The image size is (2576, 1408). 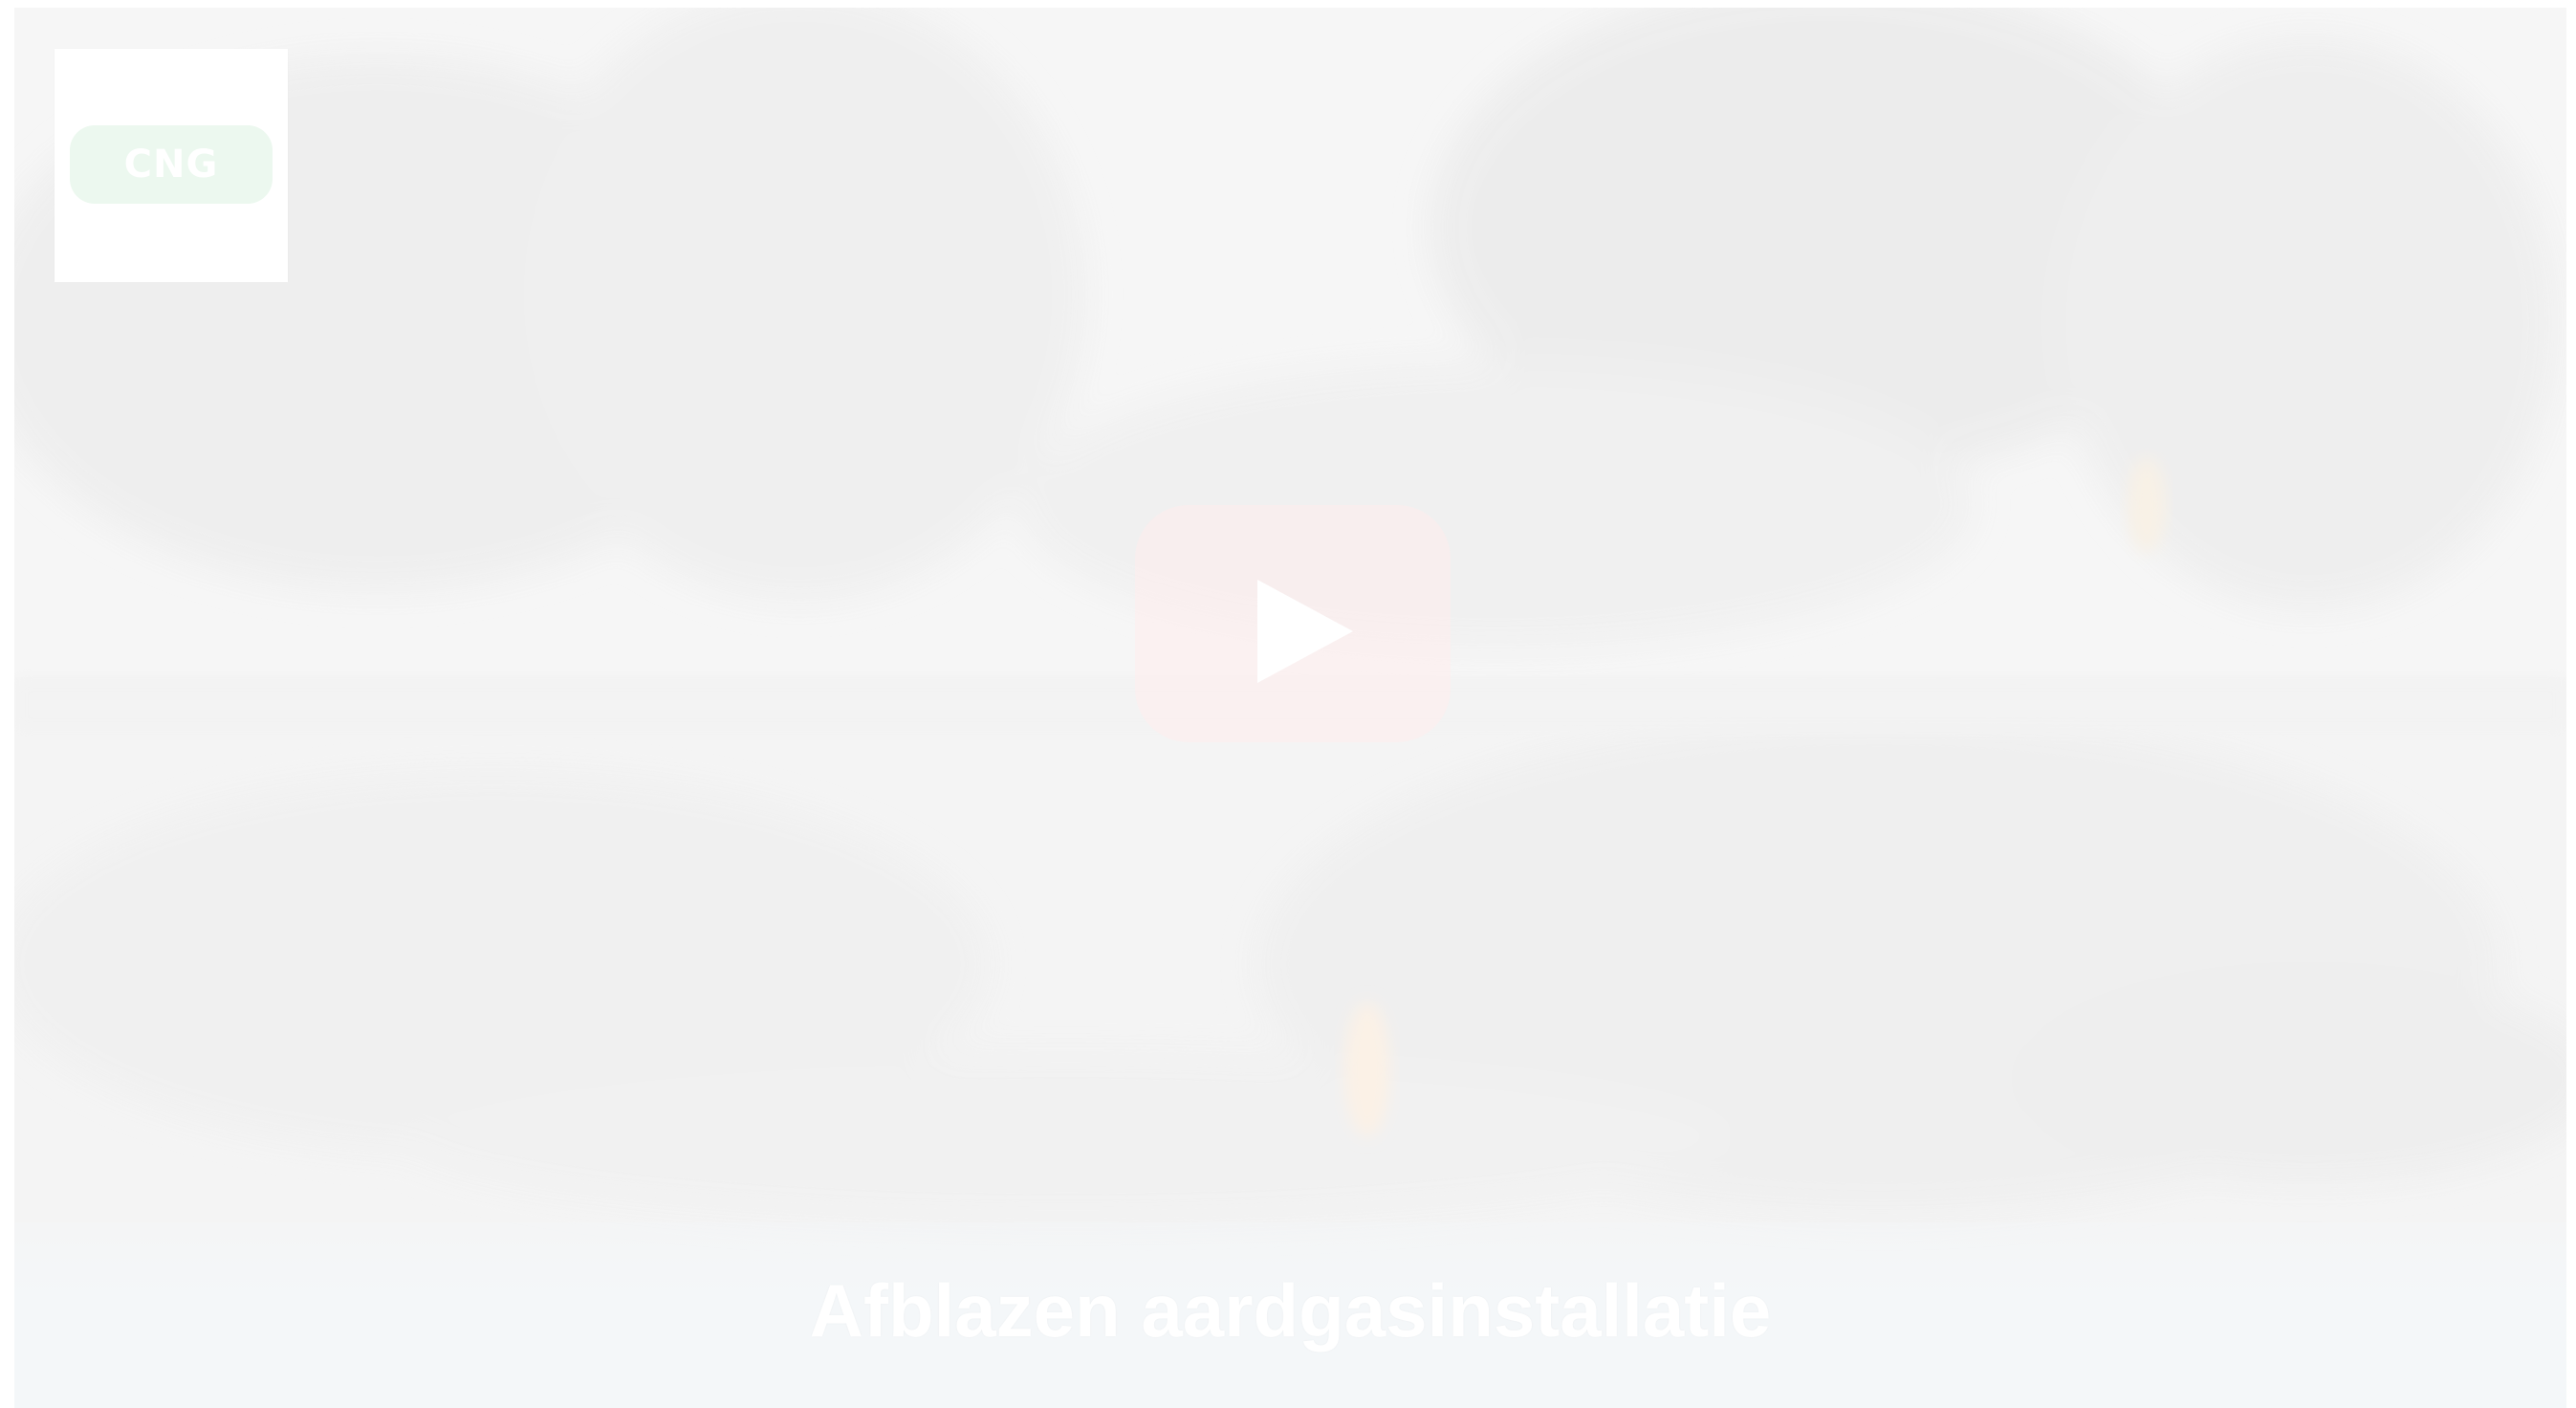 What do you see at coordinates (1305, 631) in the screenshot?
I see `play-icon` at bounding box center [1305, 631].